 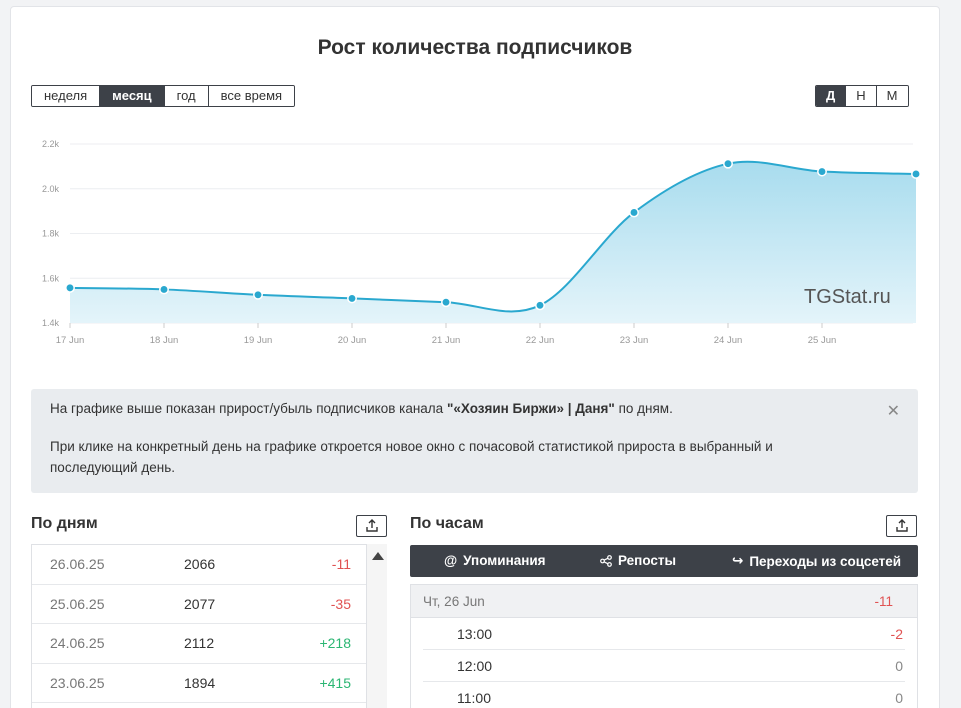 I want to click on y-tick-label: 1.8k, so click(x=51, y=234).